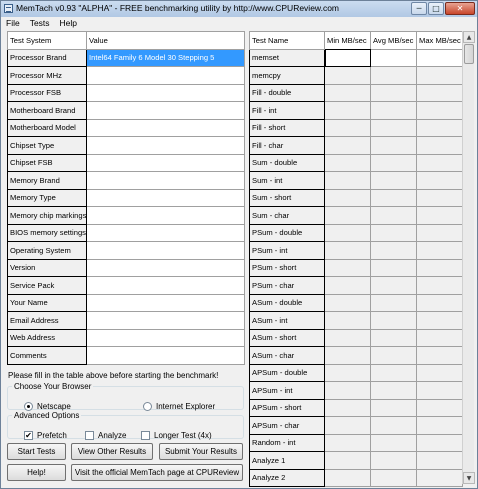 The width and height of the screenshot is (478, 489). What do you see at coordinates (36, 451) in the screenshot?
I see `start-tests-button: Start Tests` at bounding box center [36, 451].